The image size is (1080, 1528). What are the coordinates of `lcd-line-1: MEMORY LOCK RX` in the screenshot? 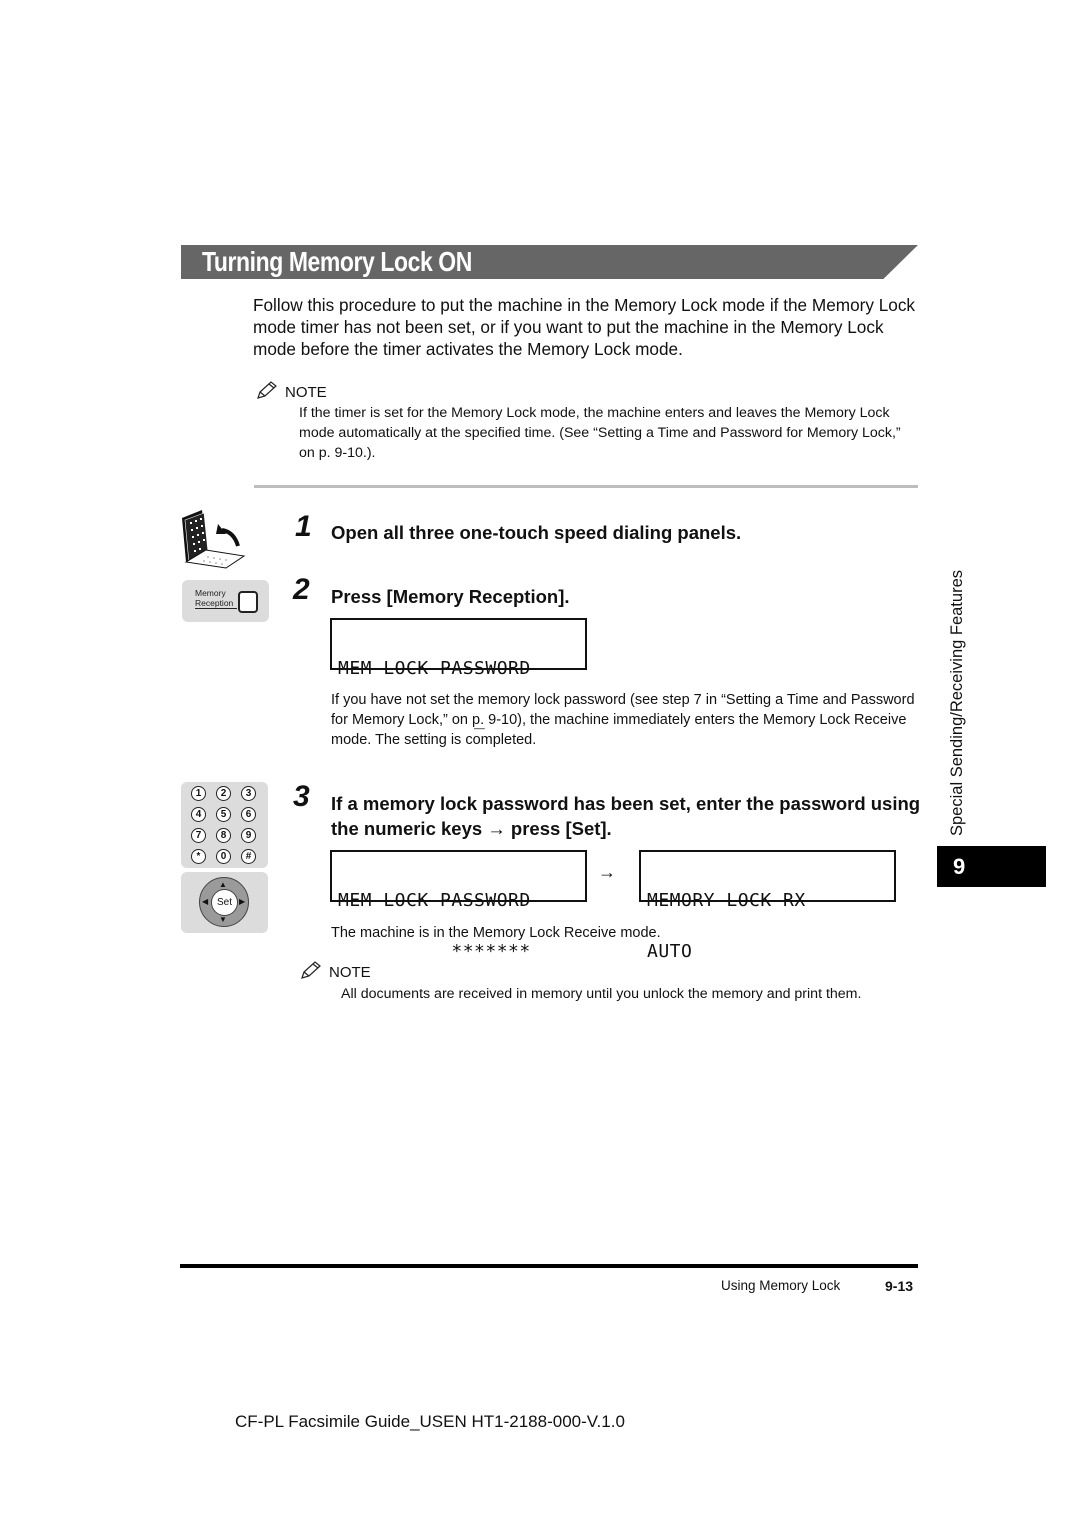 It's located at (726, 900).